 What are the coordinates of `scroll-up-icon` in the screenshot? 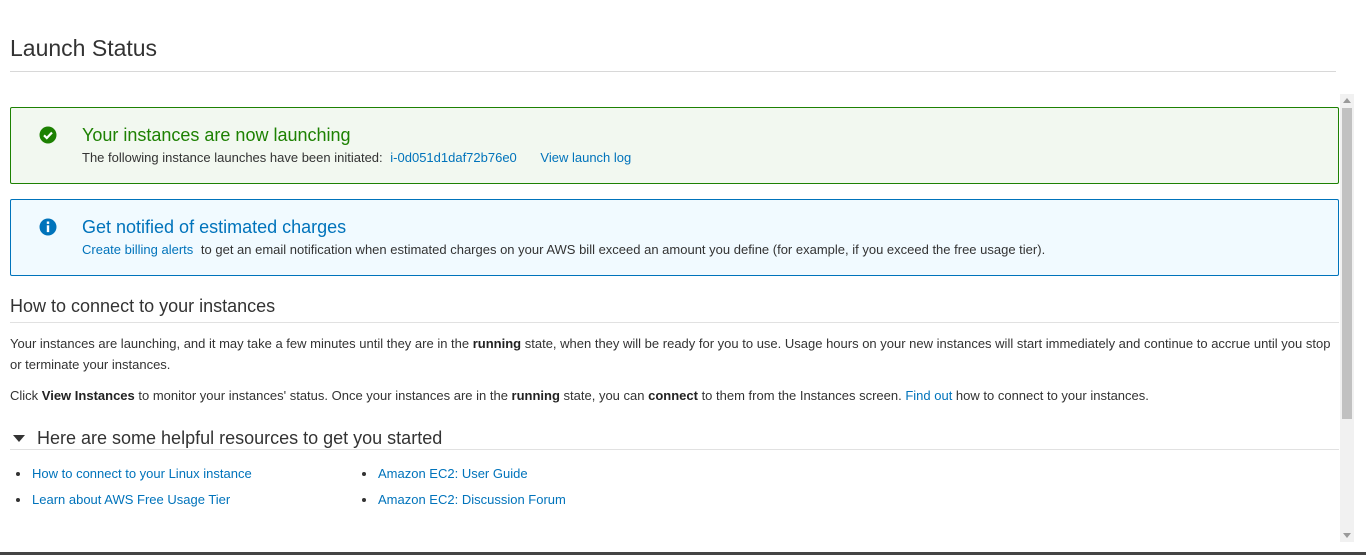 It's located at (1347, 100).